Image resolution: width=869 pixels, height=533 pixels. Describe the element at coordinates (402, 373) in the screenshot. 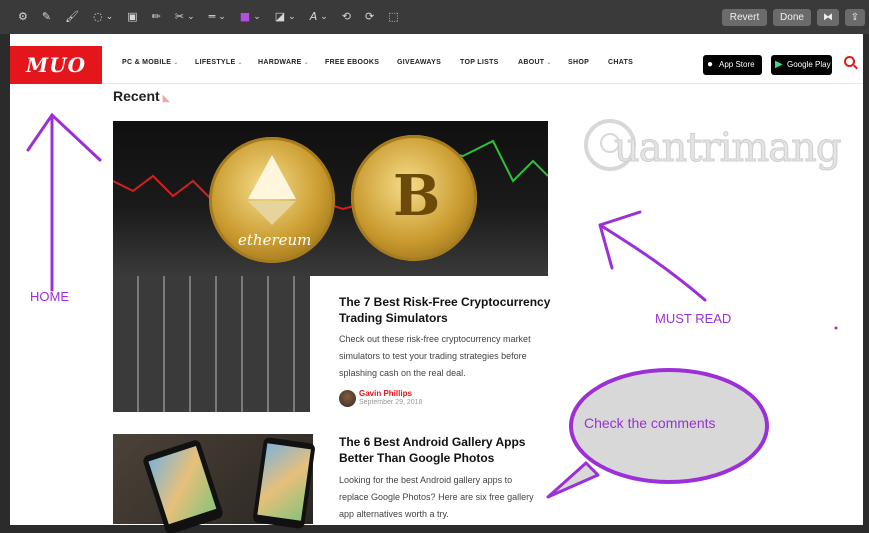

I see `excerpt-line: splashing cash on the real deal.` at that location.